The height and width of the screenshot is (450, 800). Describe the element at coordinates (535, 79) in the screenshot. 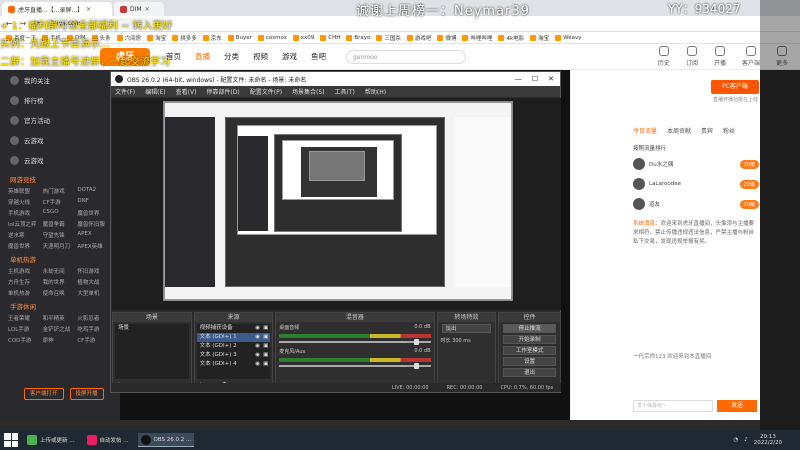

I see `maximize-icon: ☐` at that location.